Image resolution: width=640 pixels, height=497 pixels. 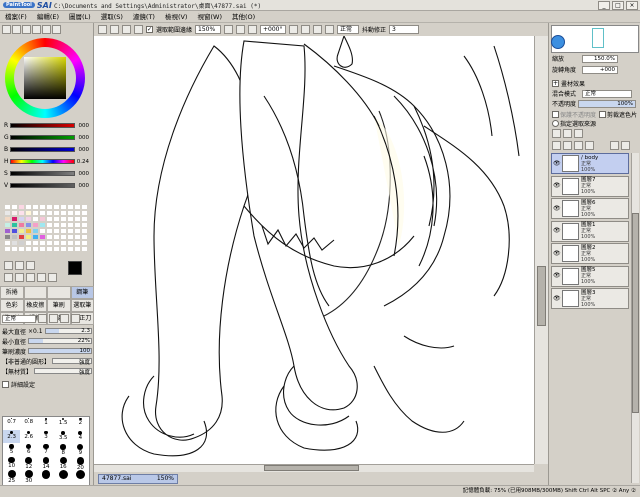 I want to click on layer-row: 👁 / body 正常 100%, so click(x=590, y=163).